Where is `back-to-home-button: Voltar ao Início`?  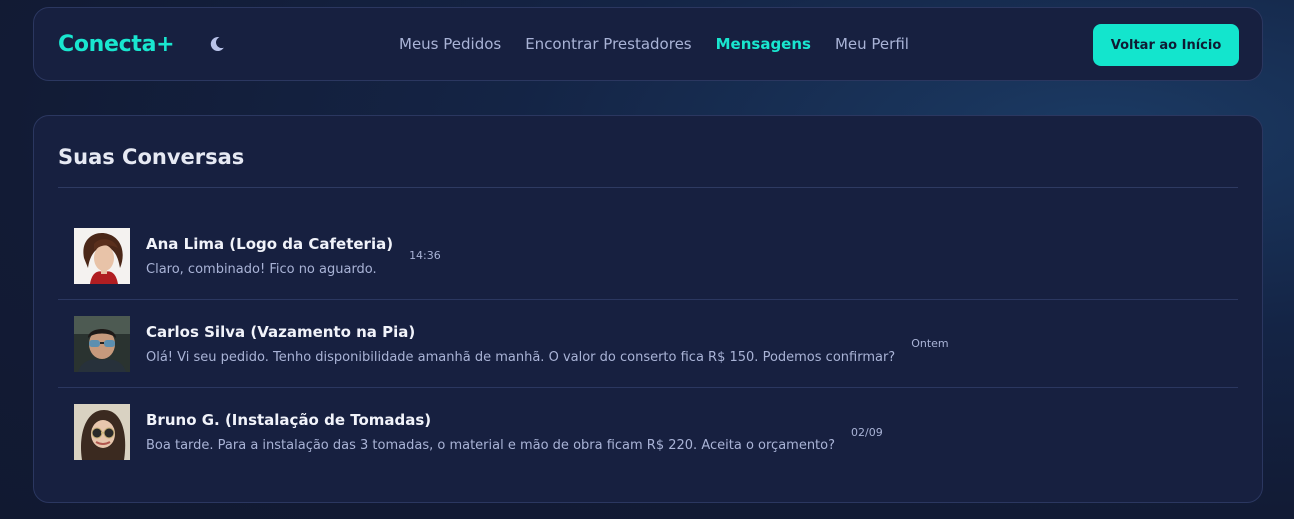 back-to-home-button: Voltar ao Início is located at coordinates (1166, 45).